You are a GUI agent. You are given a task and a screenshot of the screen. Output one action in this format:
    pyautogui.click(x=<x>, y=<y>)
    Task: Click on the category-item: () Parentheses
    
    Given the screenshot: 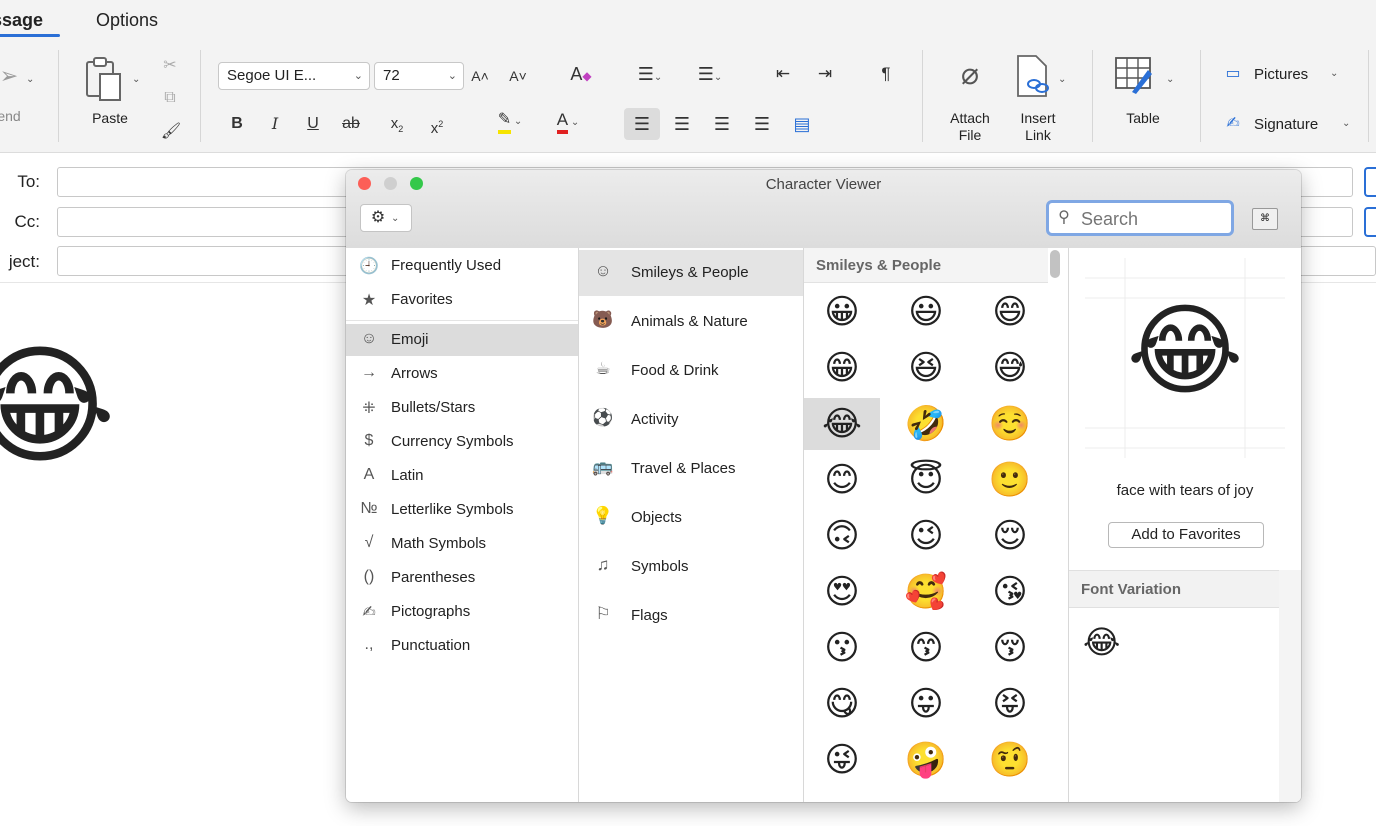 What is the action you would take?
    pyautogui.click(x=462, y=578)
    